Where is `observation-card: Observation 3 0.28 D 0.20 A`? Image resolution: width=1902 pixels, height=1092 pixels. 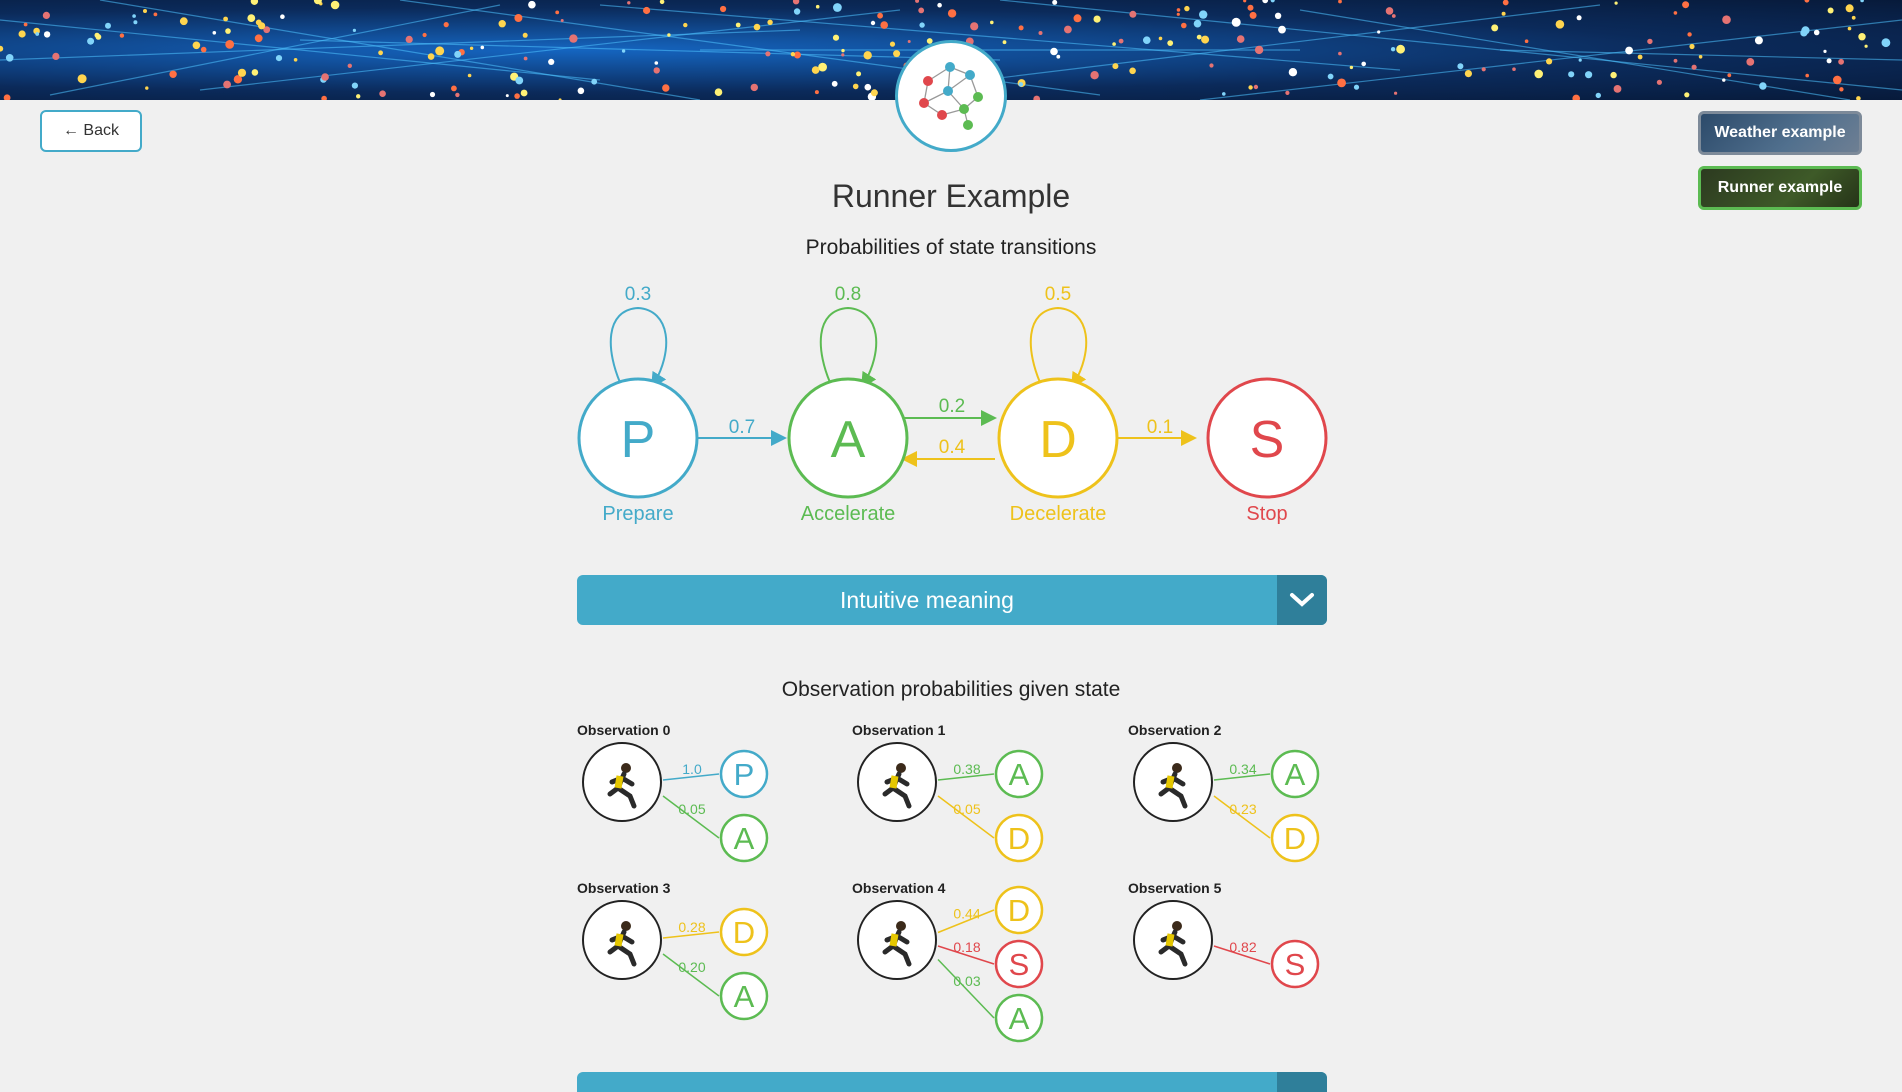
observation-card: Observation 3 0.28 D 0.20 A is located at coordinates (697, 950).